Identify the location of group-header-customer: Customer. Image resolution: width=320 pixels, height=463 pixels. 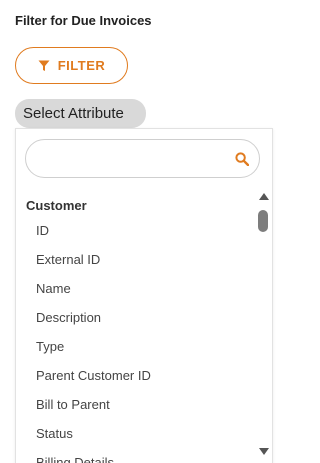
(56, 205).